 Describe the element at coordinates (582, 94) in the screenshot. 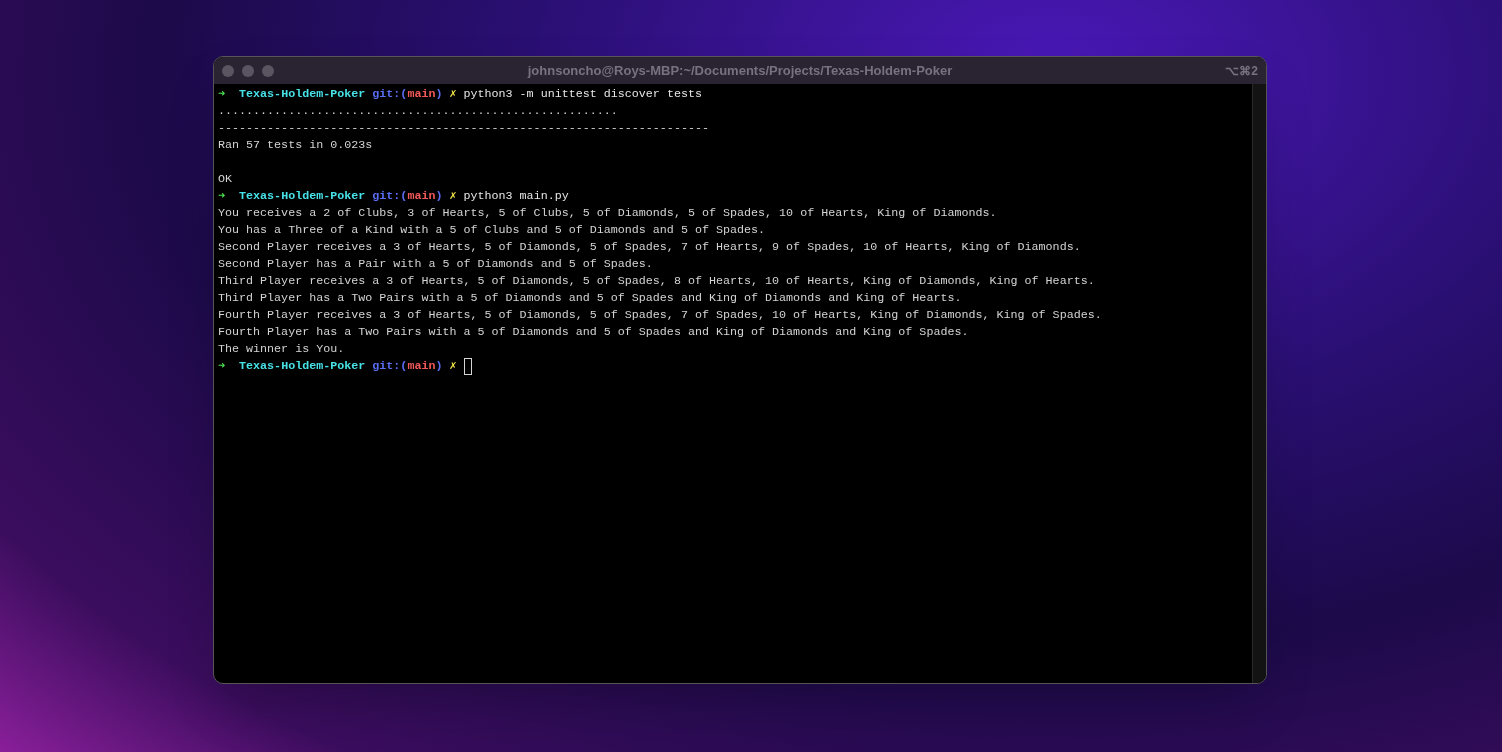

I see `command-text: python3 -m unittest discover tests` at that location.